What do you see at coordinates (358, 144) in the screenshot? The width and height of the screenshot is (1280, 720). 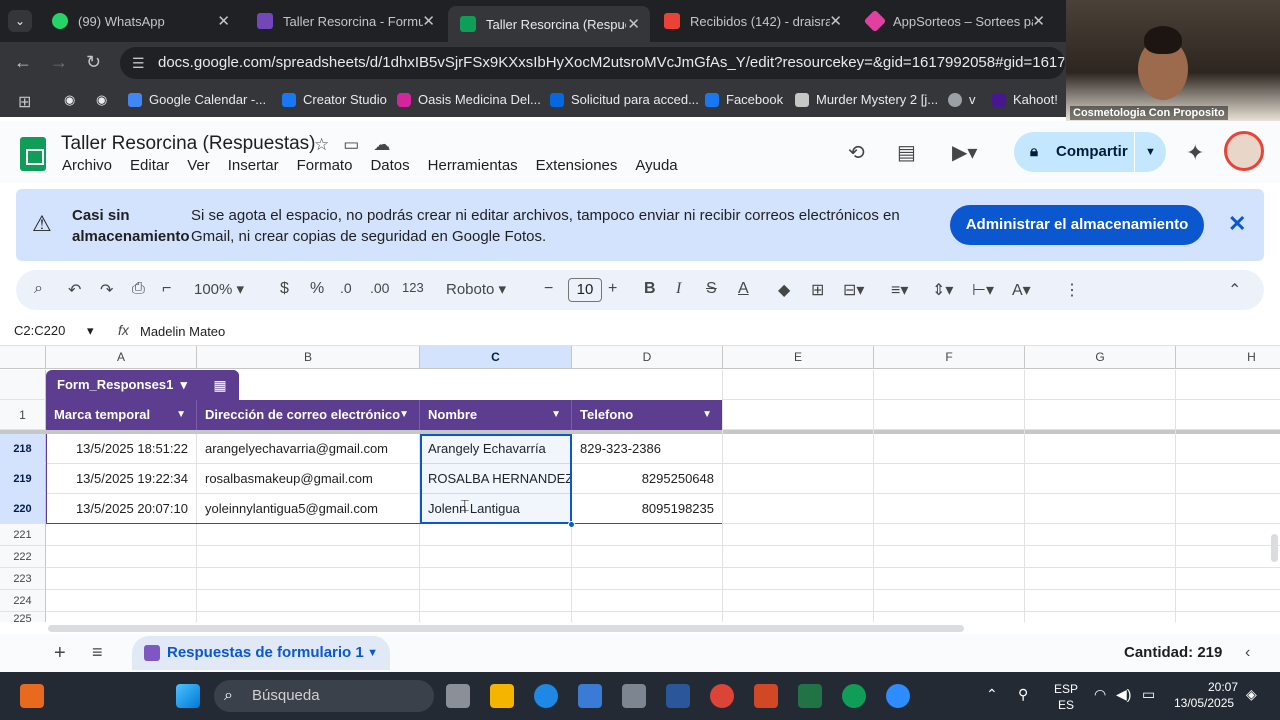 I see `move-folder-icon: ▭` at bounding box center [358, 144].